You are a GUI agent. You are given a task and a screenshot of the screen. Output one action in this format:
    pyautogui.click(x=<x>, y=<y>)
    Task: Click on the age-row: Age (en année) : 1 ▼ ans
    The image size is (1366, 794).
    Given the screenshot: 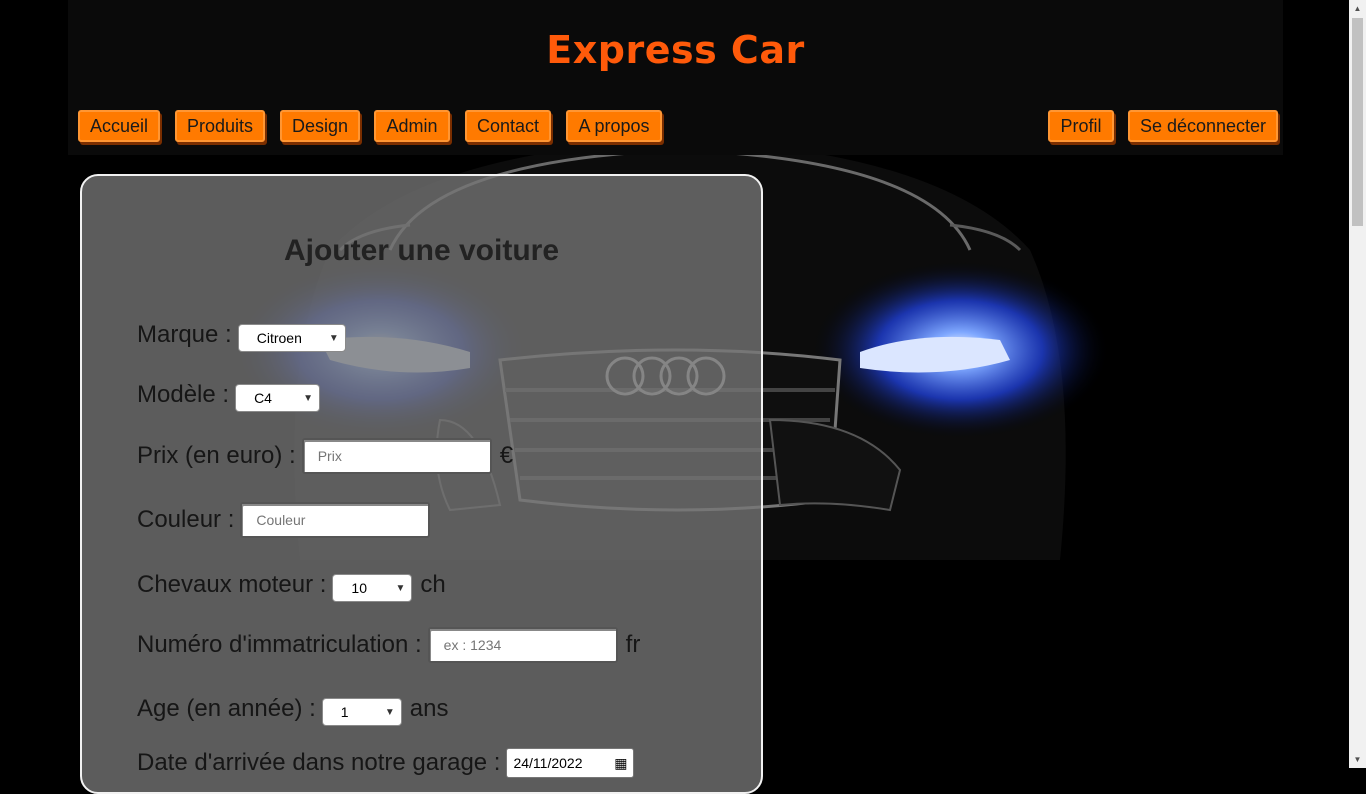 What is the action you would take?
    pyautogui.click(x=293, y=709)
    